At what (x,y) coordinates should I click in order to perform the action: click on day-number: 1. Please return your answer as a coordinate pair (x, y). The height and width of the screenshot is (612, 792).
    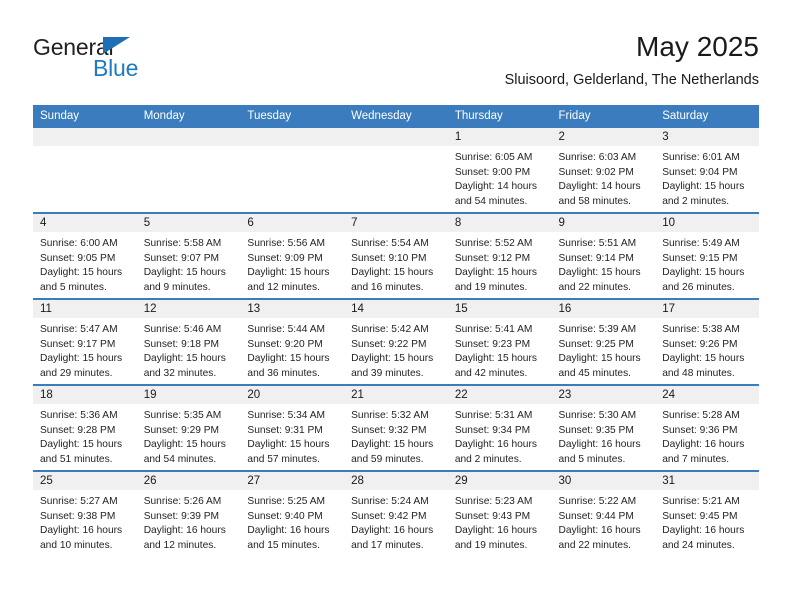
    Looking at the image, I should click on (499, 137).